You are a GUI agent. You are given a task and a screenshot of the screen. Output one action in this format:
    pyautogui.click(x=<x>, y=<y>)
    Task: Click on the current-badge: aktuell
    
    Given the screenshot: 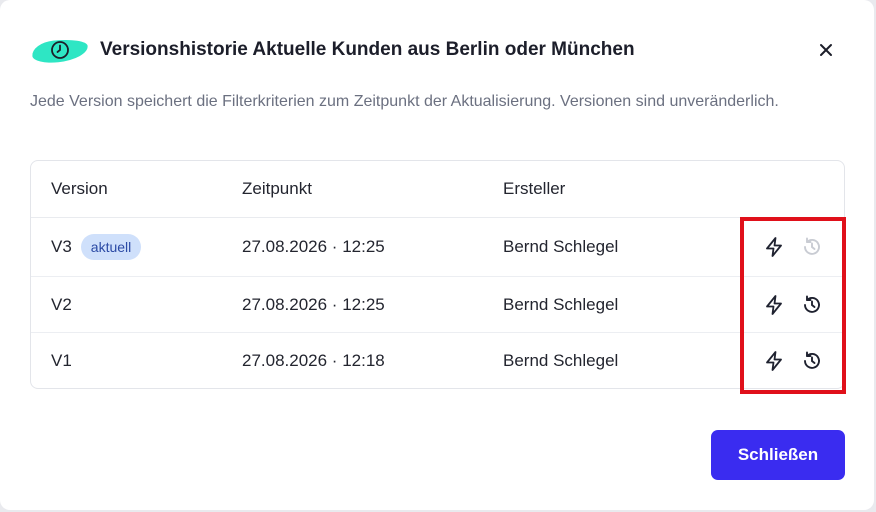 What is the action you would take?
    pyautogui.click(x=111, y=247)
    